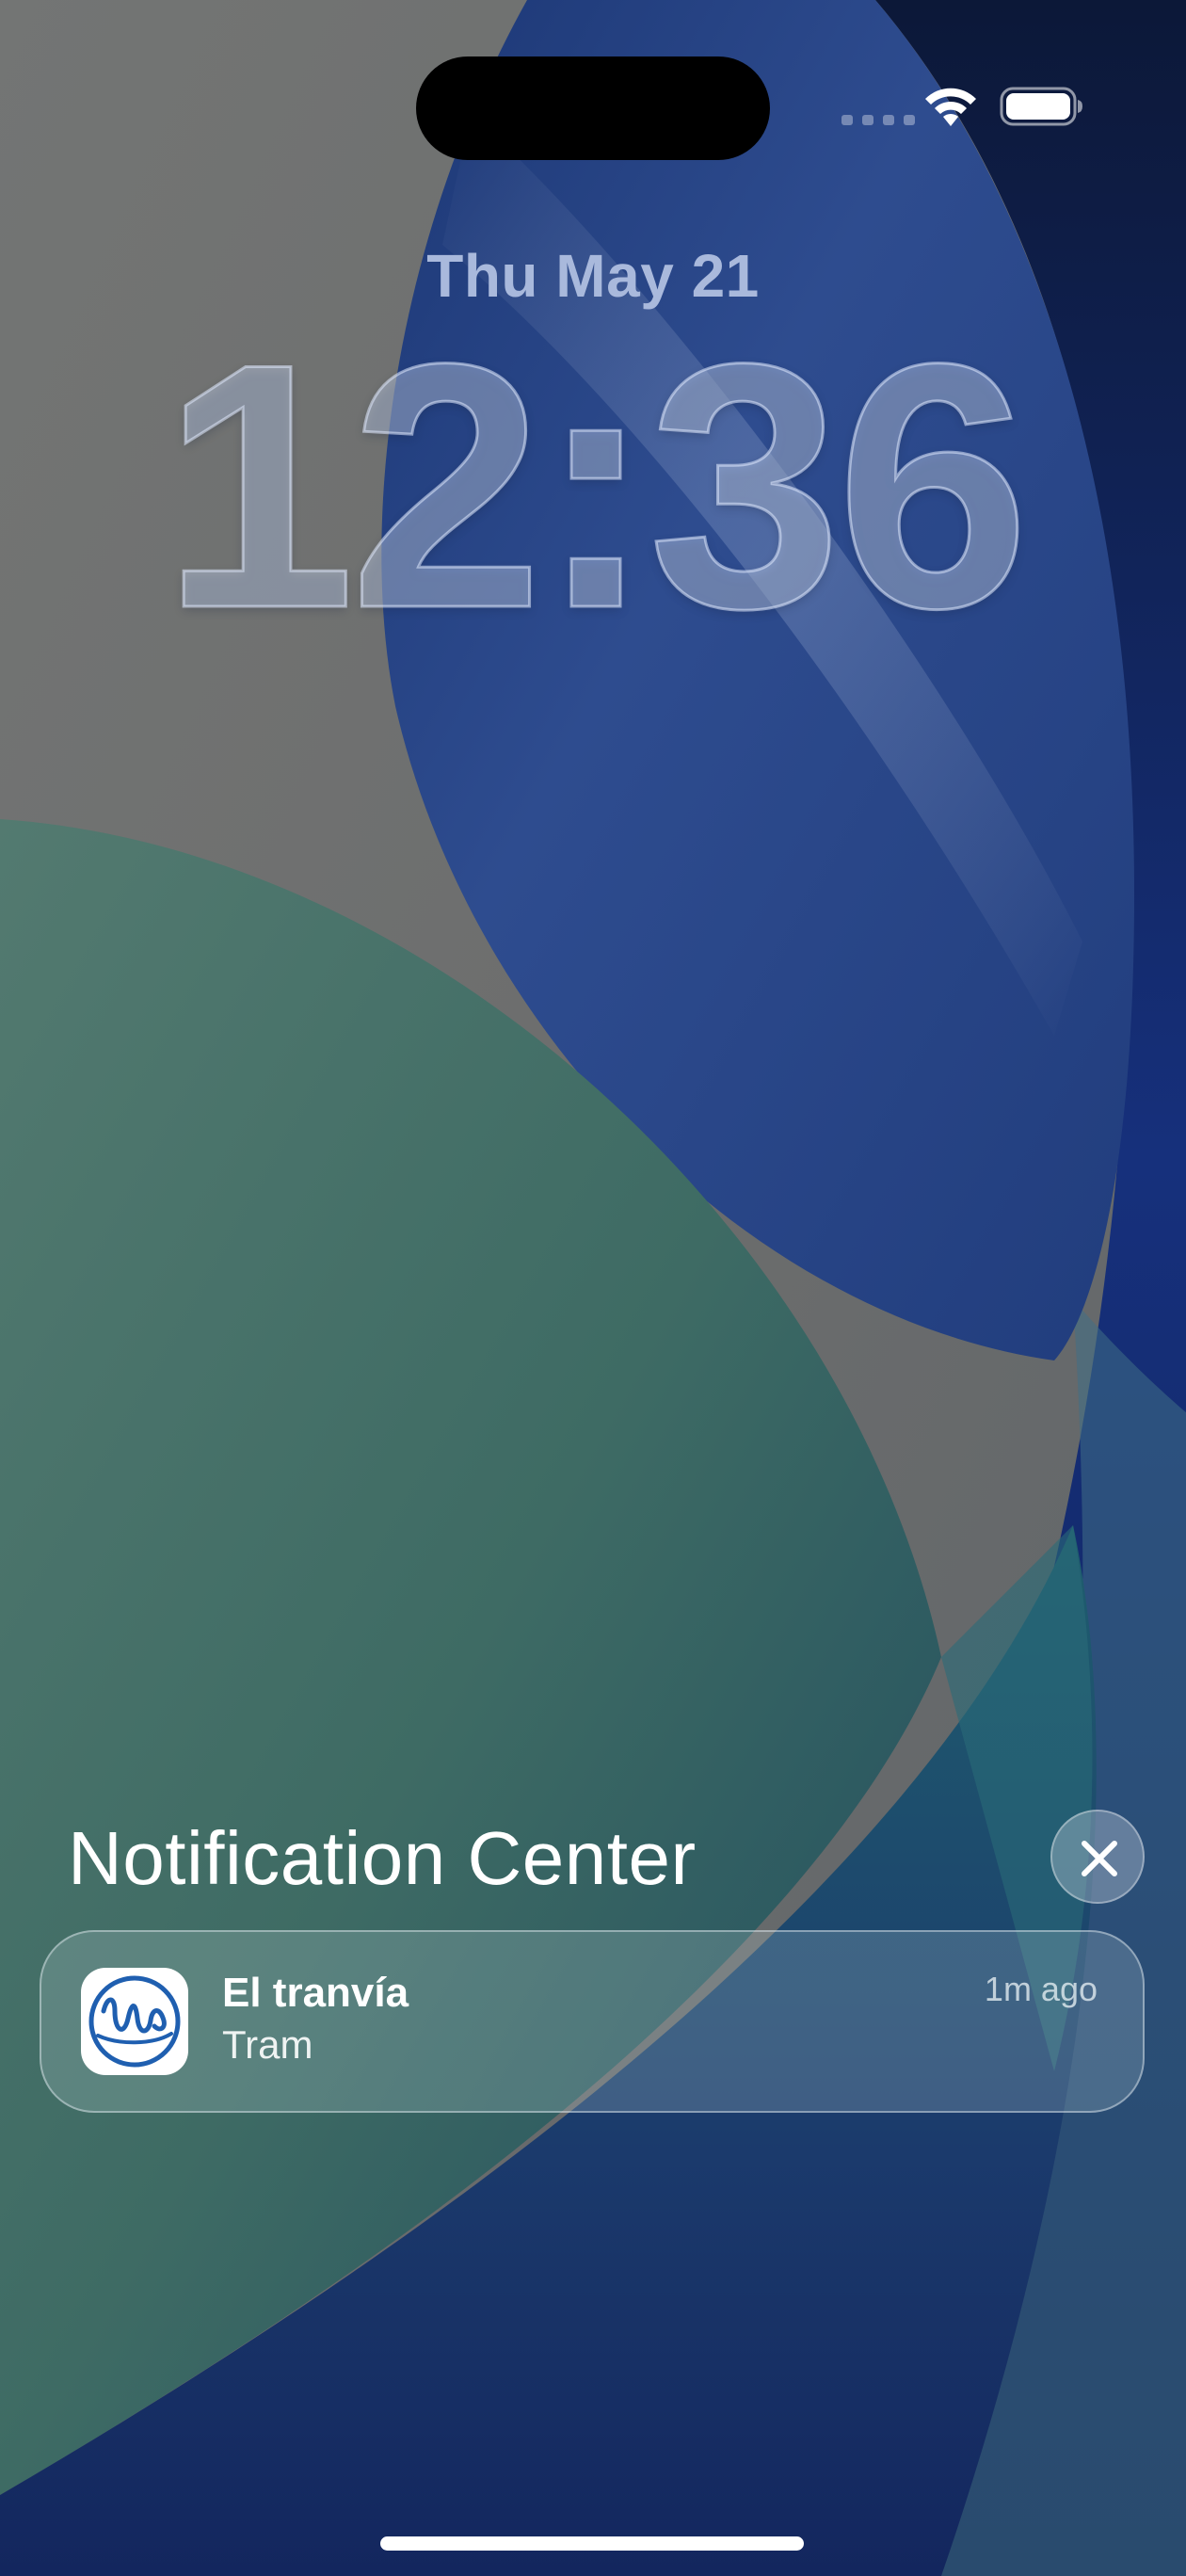  Describe the element at coordinates (382, 1858) in the screenshot. I see `notification-center-title: Notification Center` at that location.